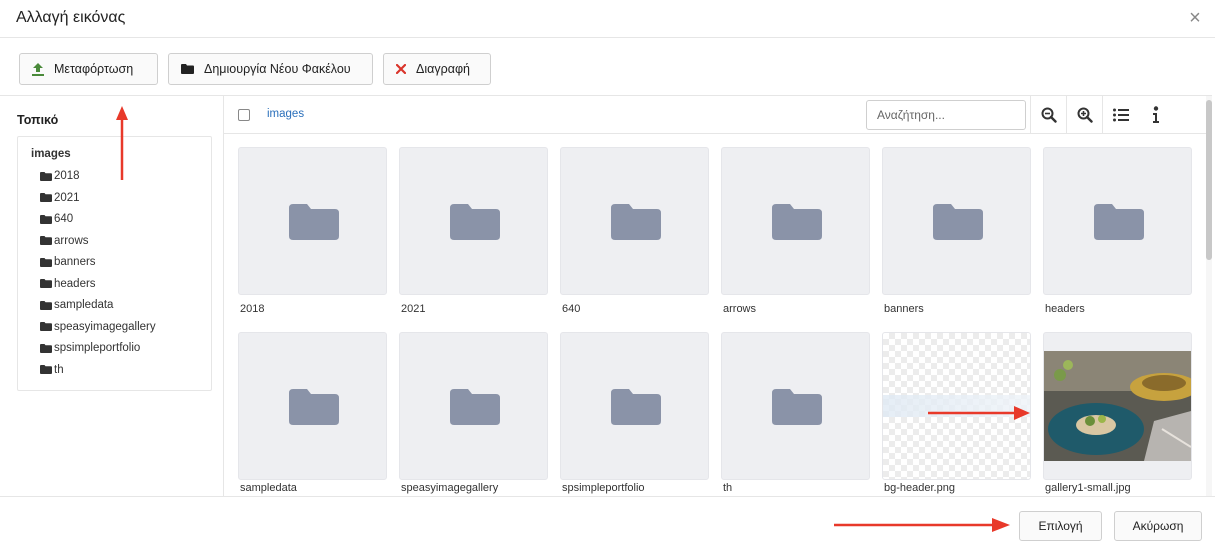  Describe the element at coordinates (718, 115) in the screenshot. I see `browser-bar: images` at that location.